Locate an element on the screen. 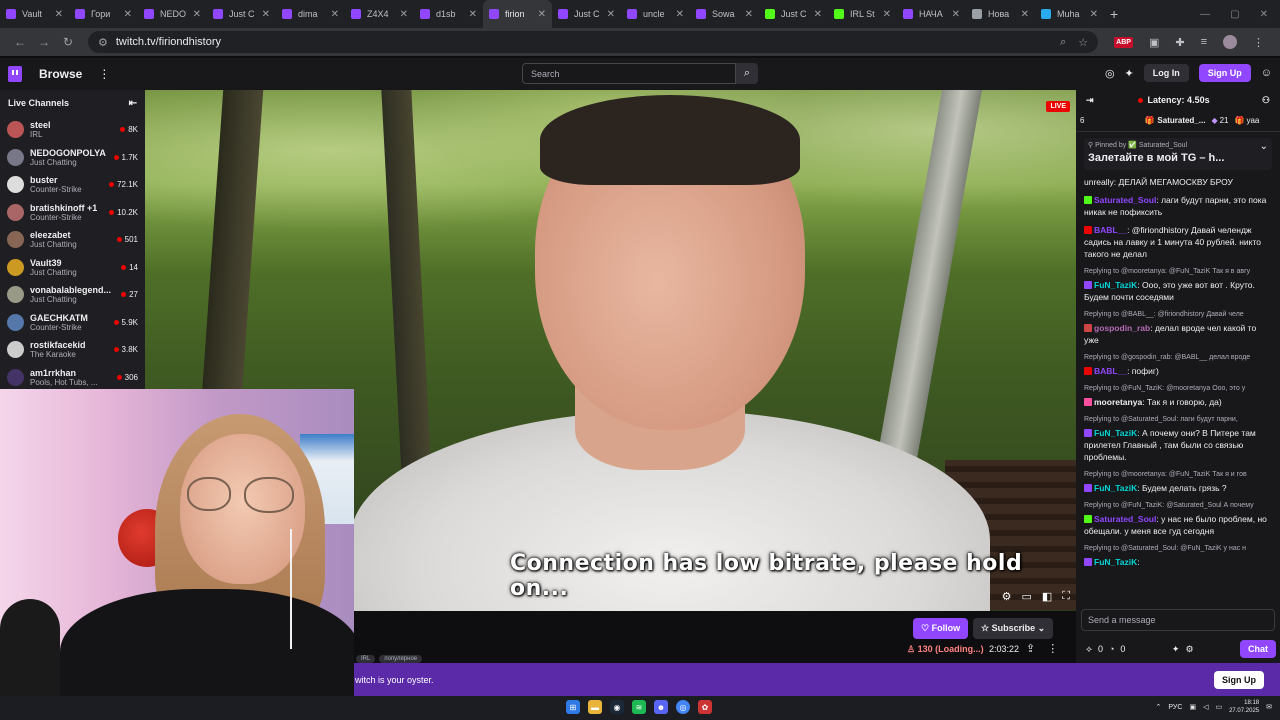 The height and width of the screenshot is (720, 1280). file-explorer-icon: ▬ is located at coordinates (595, 707).